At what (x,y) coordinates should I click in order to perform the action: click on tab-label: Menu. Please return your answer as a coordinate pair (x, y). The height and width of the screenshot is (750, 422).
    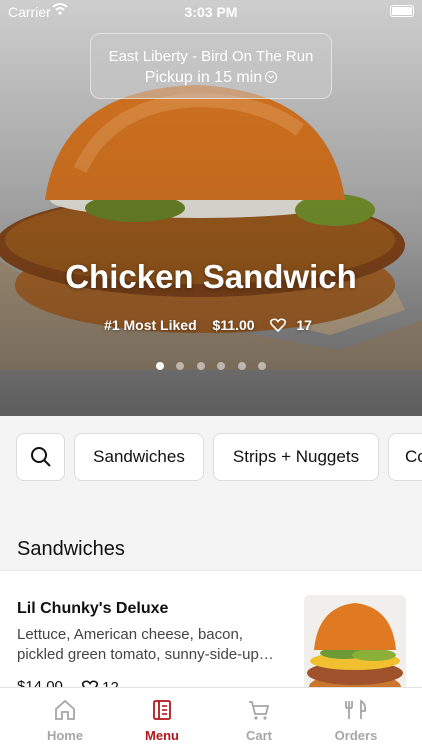
    Looking at the image, I should click on (162, 735).